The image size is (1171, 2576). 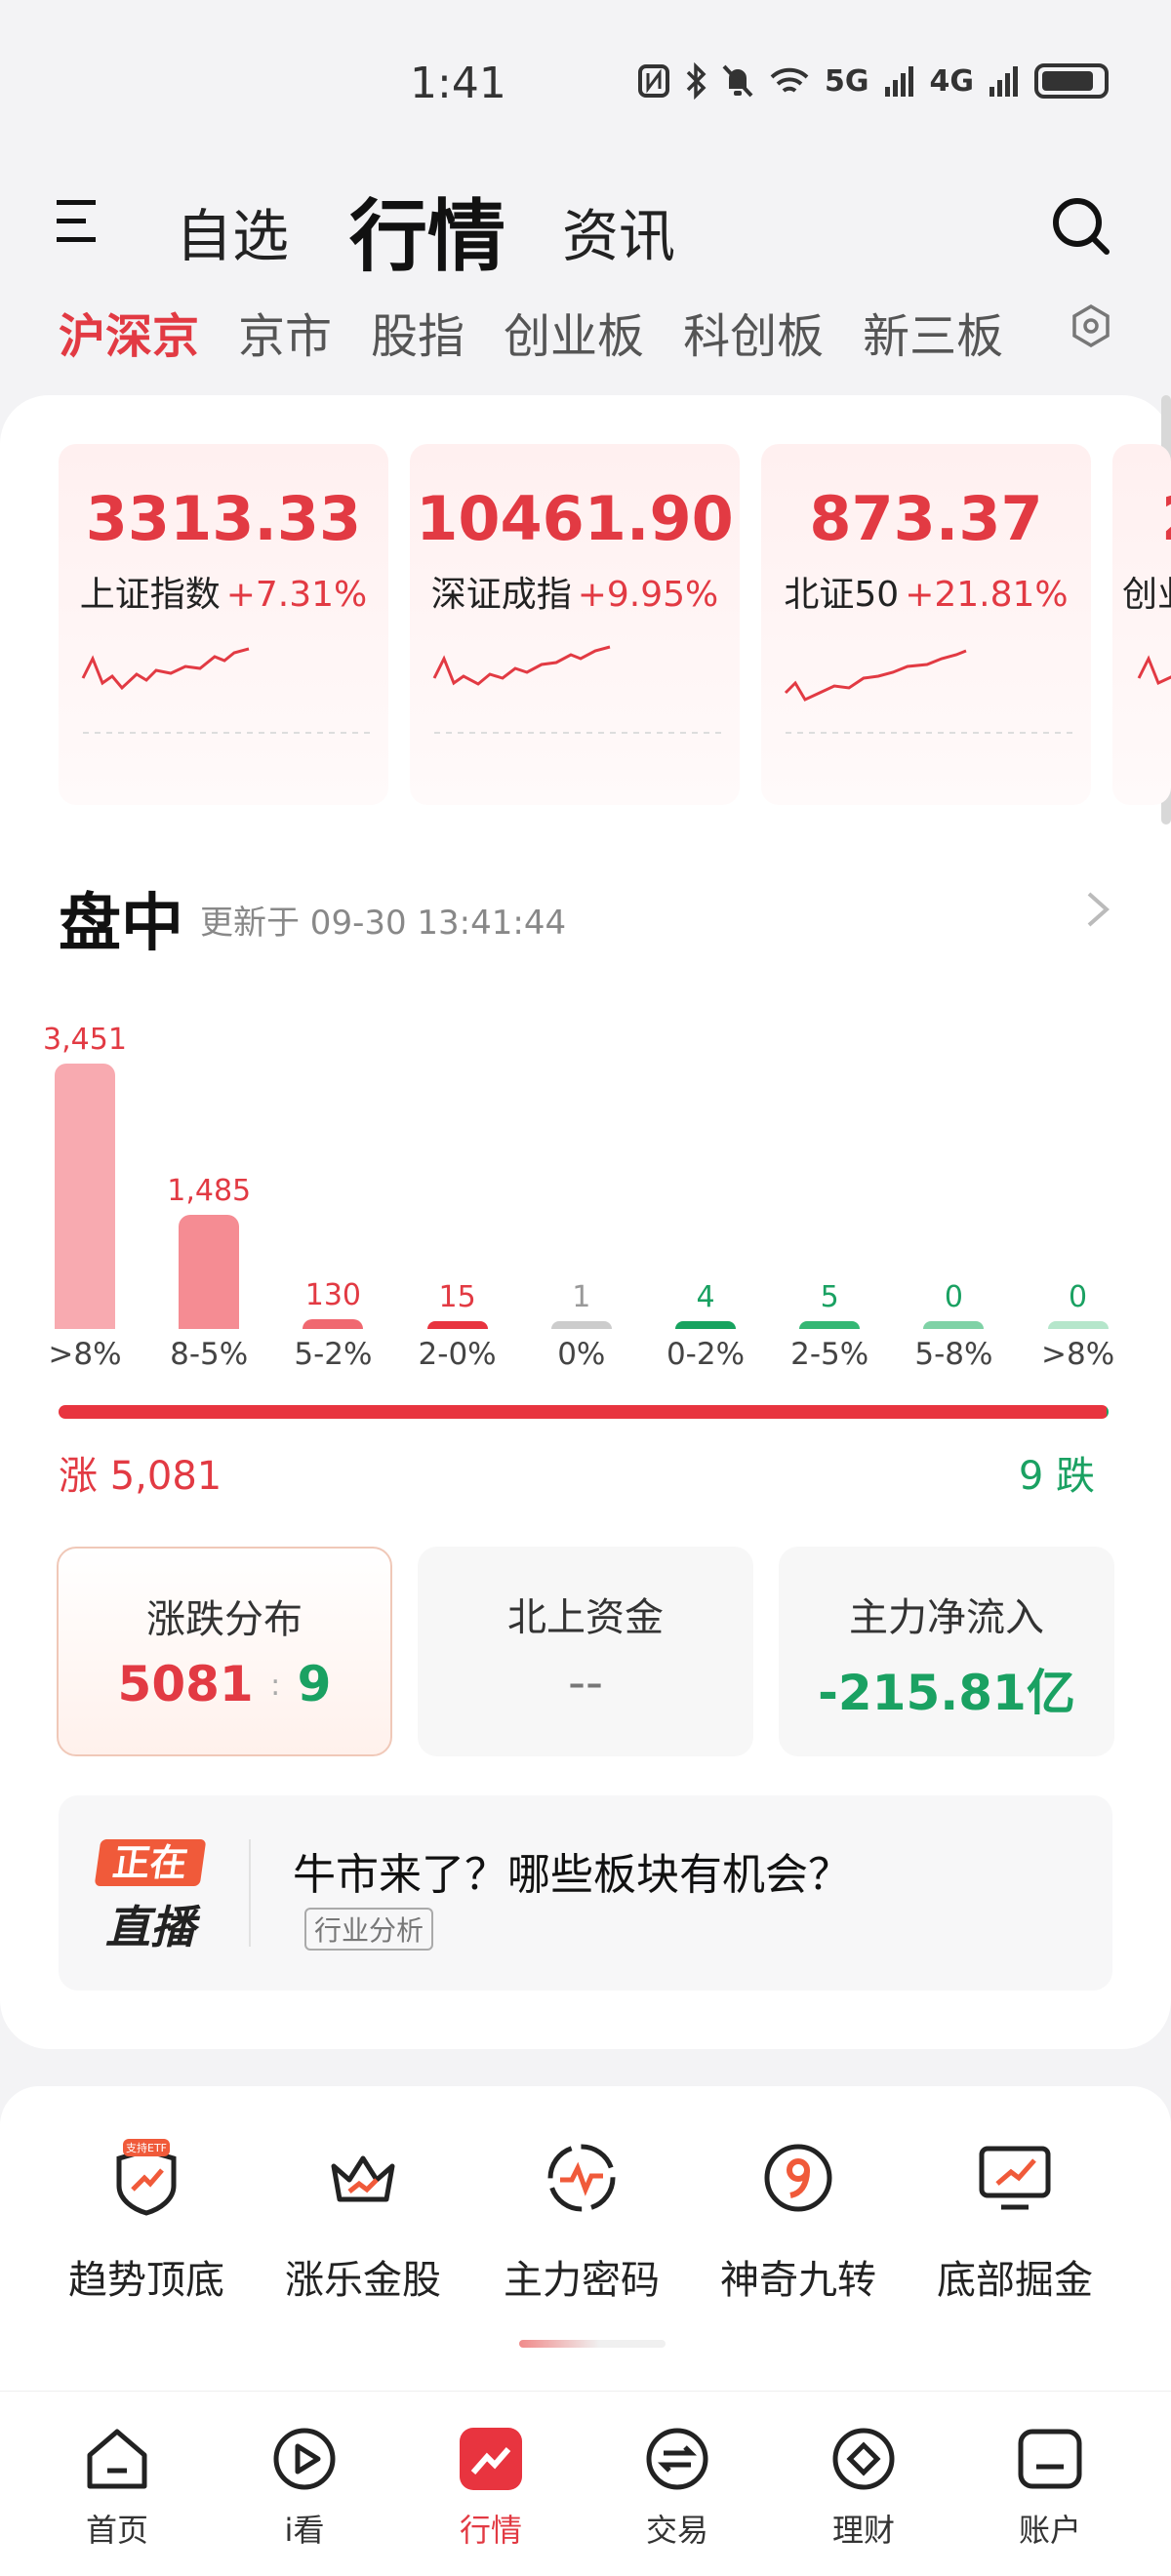 What do you see at coordinates (585, 1617) in the screenshot?
I see `stat-title: 北上资金` at bounding box center [585, 1617].